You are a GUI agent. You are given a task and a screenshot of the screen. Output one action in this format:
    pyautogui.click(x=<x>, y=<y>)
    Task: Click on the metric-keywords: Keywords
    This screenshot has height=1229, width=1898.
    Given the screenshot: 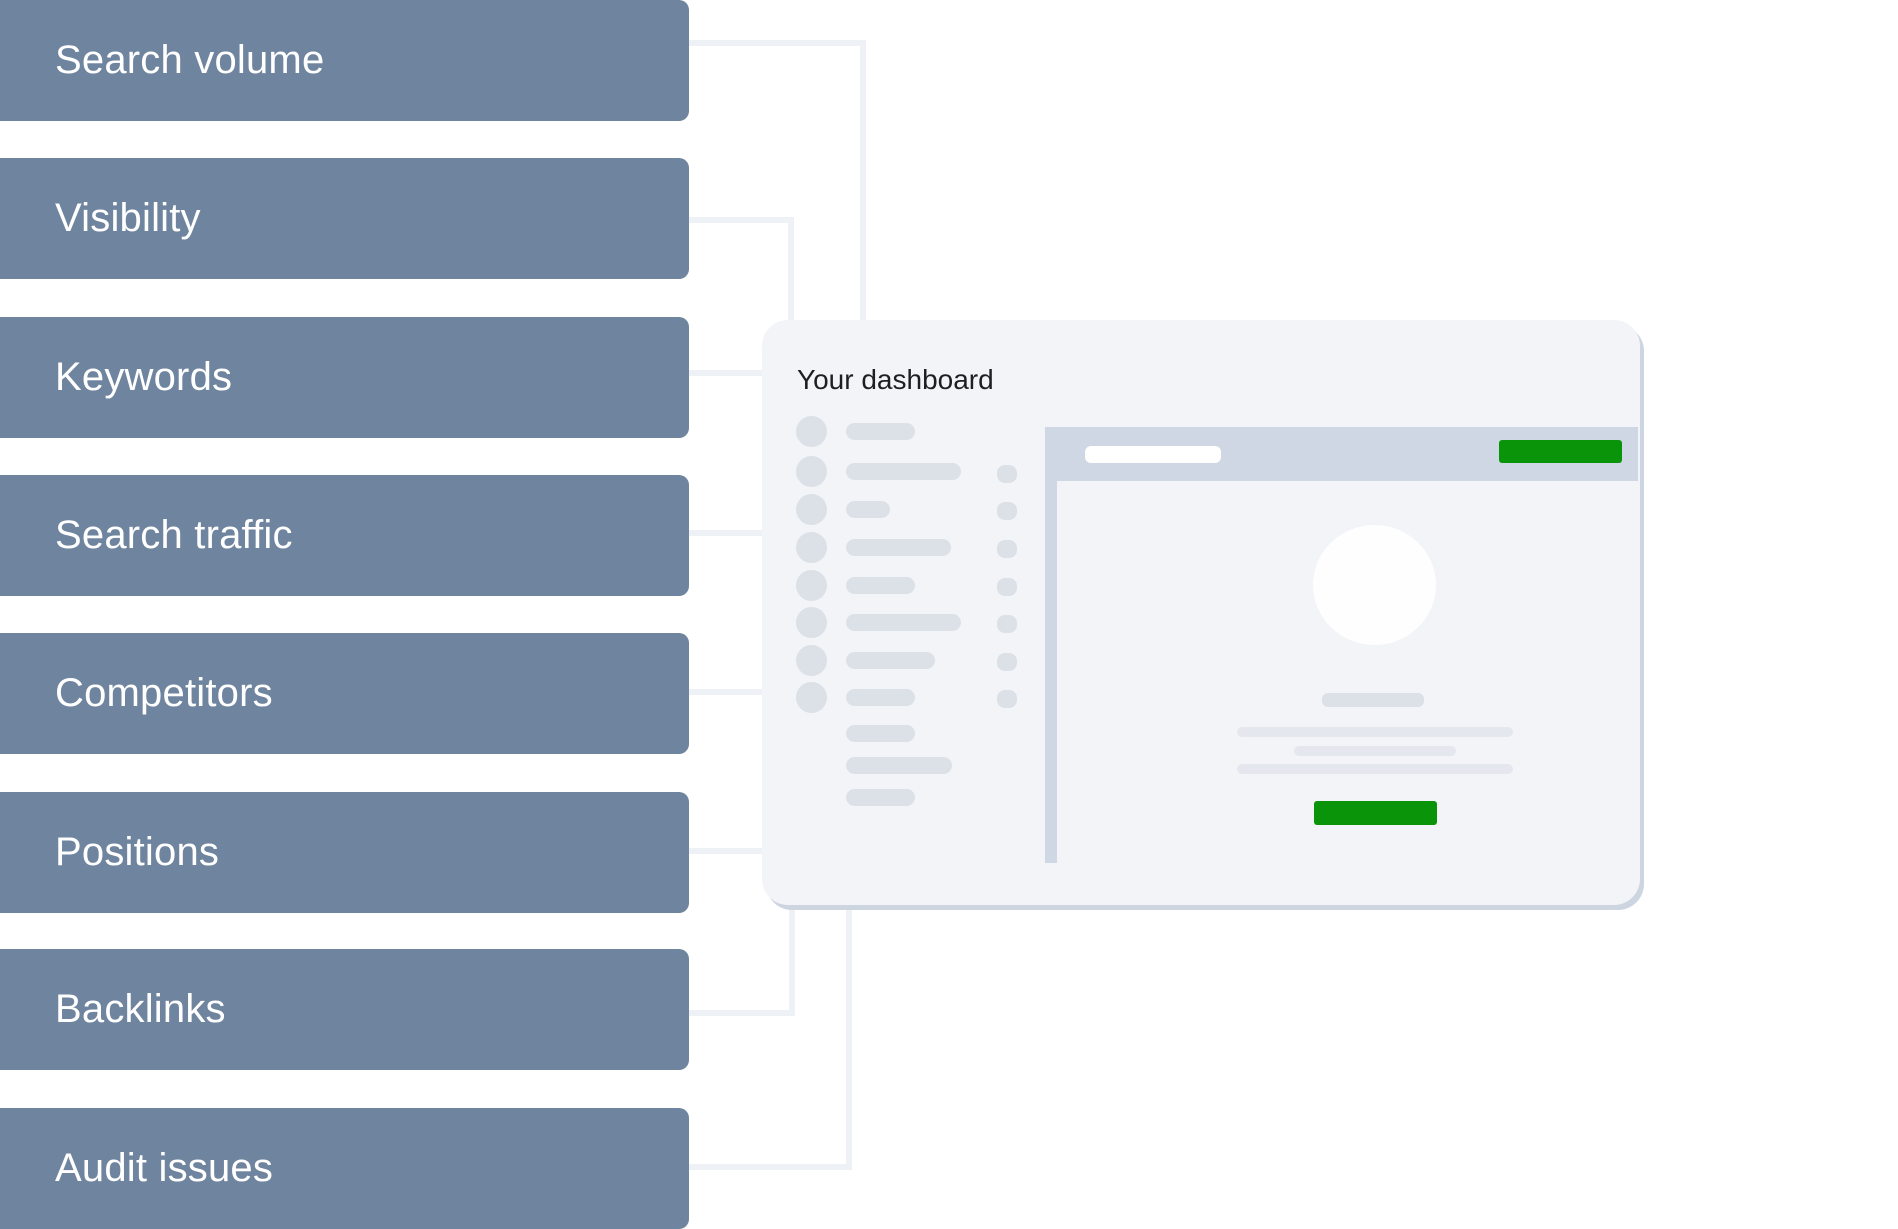 What is the action you would take?
    pyautogui.click(x=344, y=377)
    